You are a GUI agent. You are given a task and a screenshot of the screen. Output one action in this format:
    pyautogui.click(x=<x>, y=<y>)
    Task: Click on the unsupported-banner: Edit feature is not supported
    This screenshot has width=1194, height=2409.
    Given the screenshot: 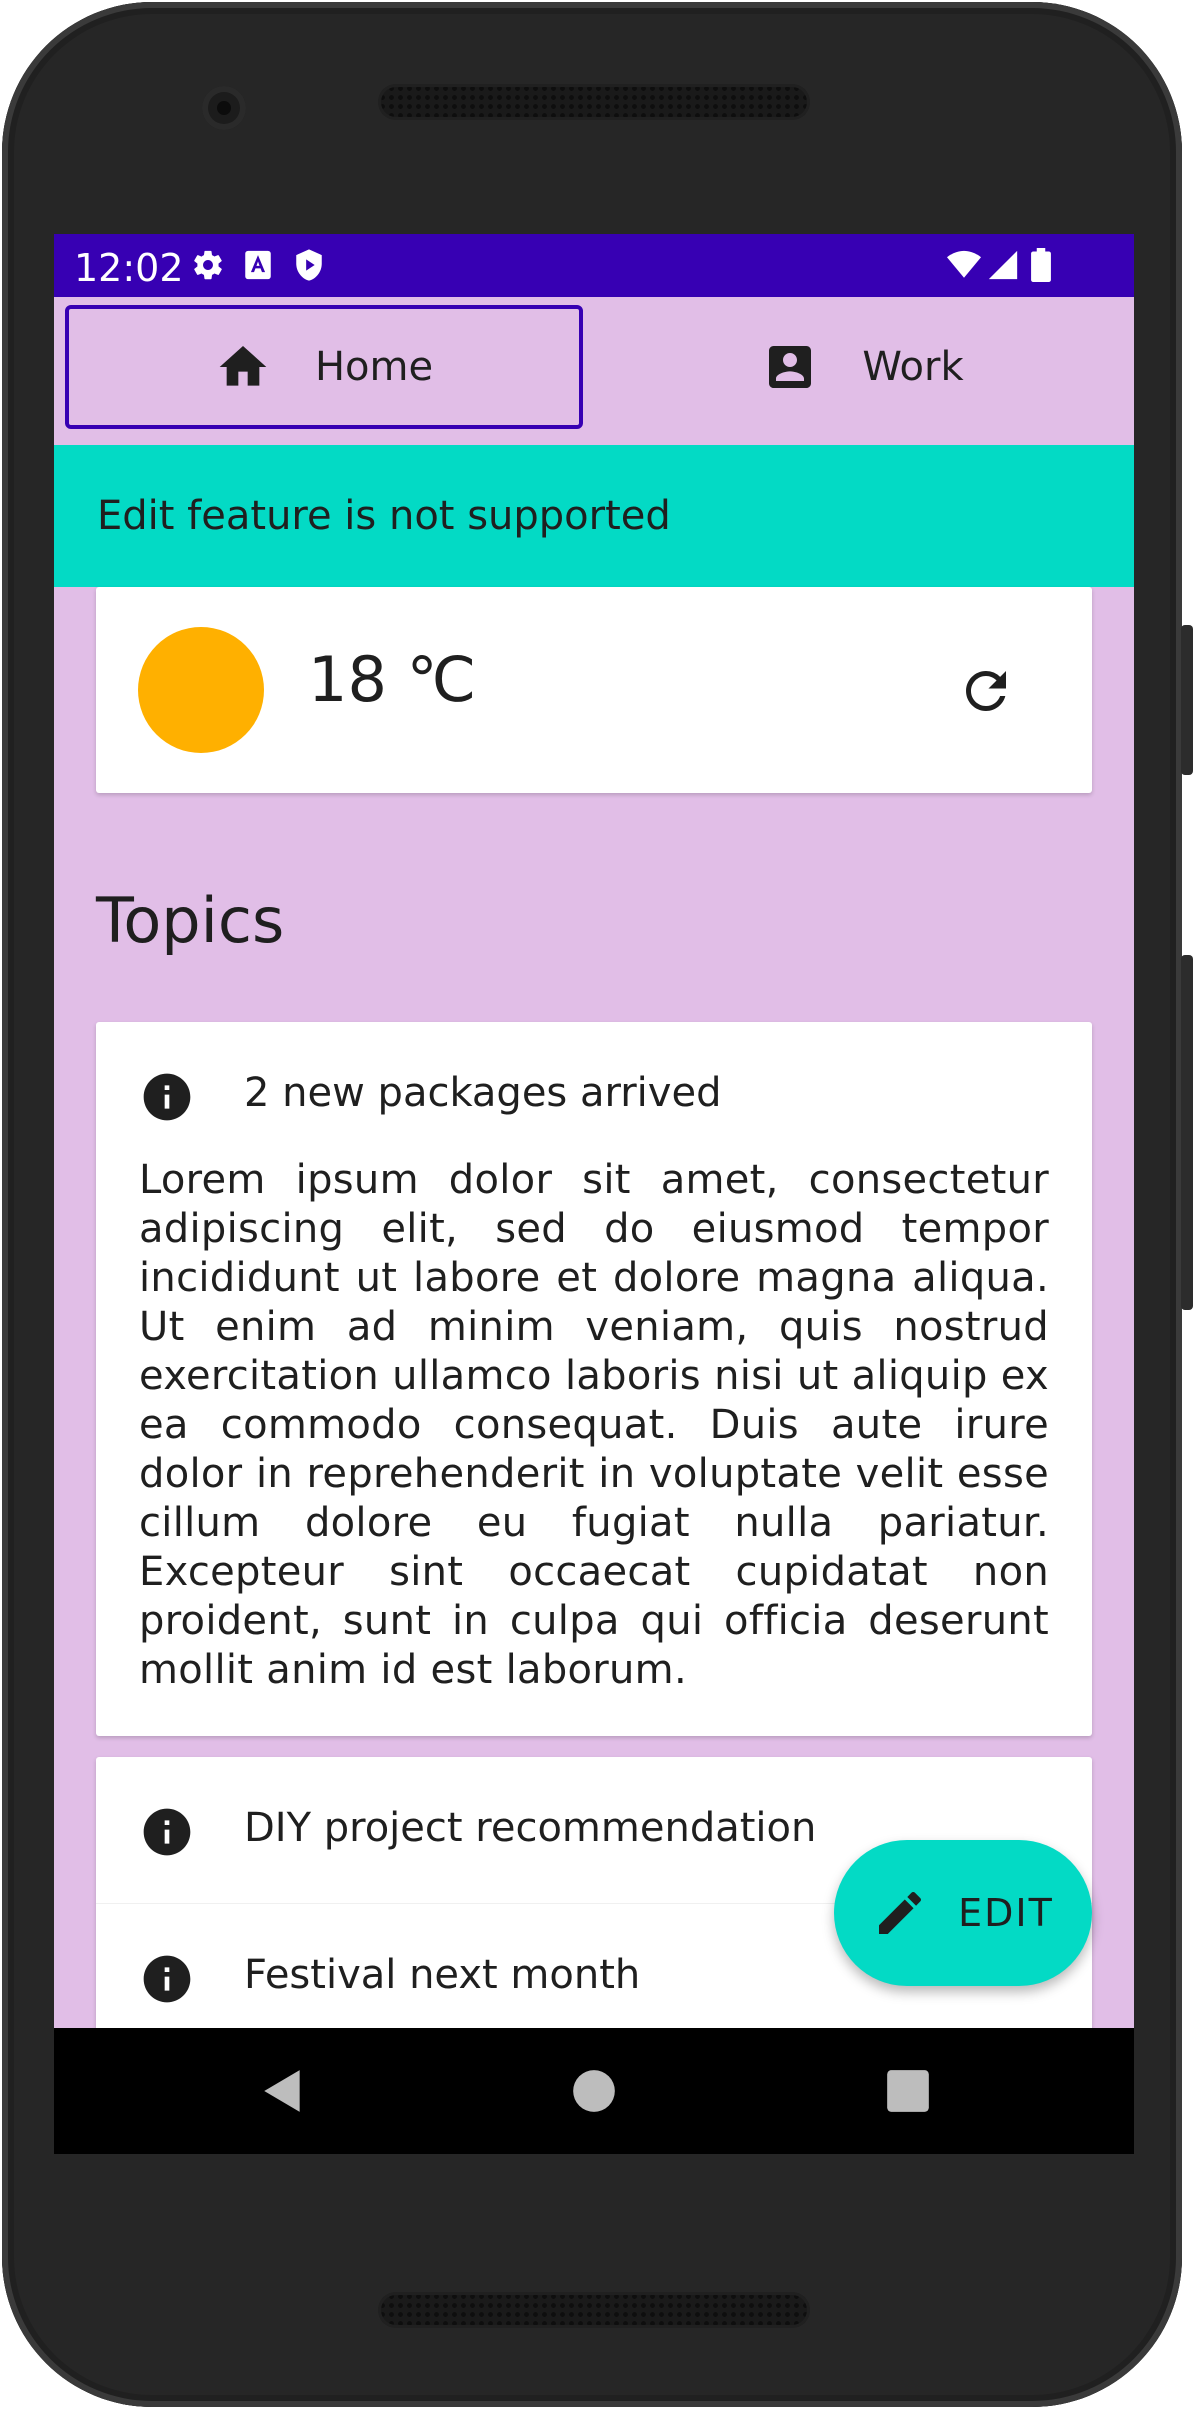 What is the action you would take?
    pyautogui.click(x=594, y=516)
    